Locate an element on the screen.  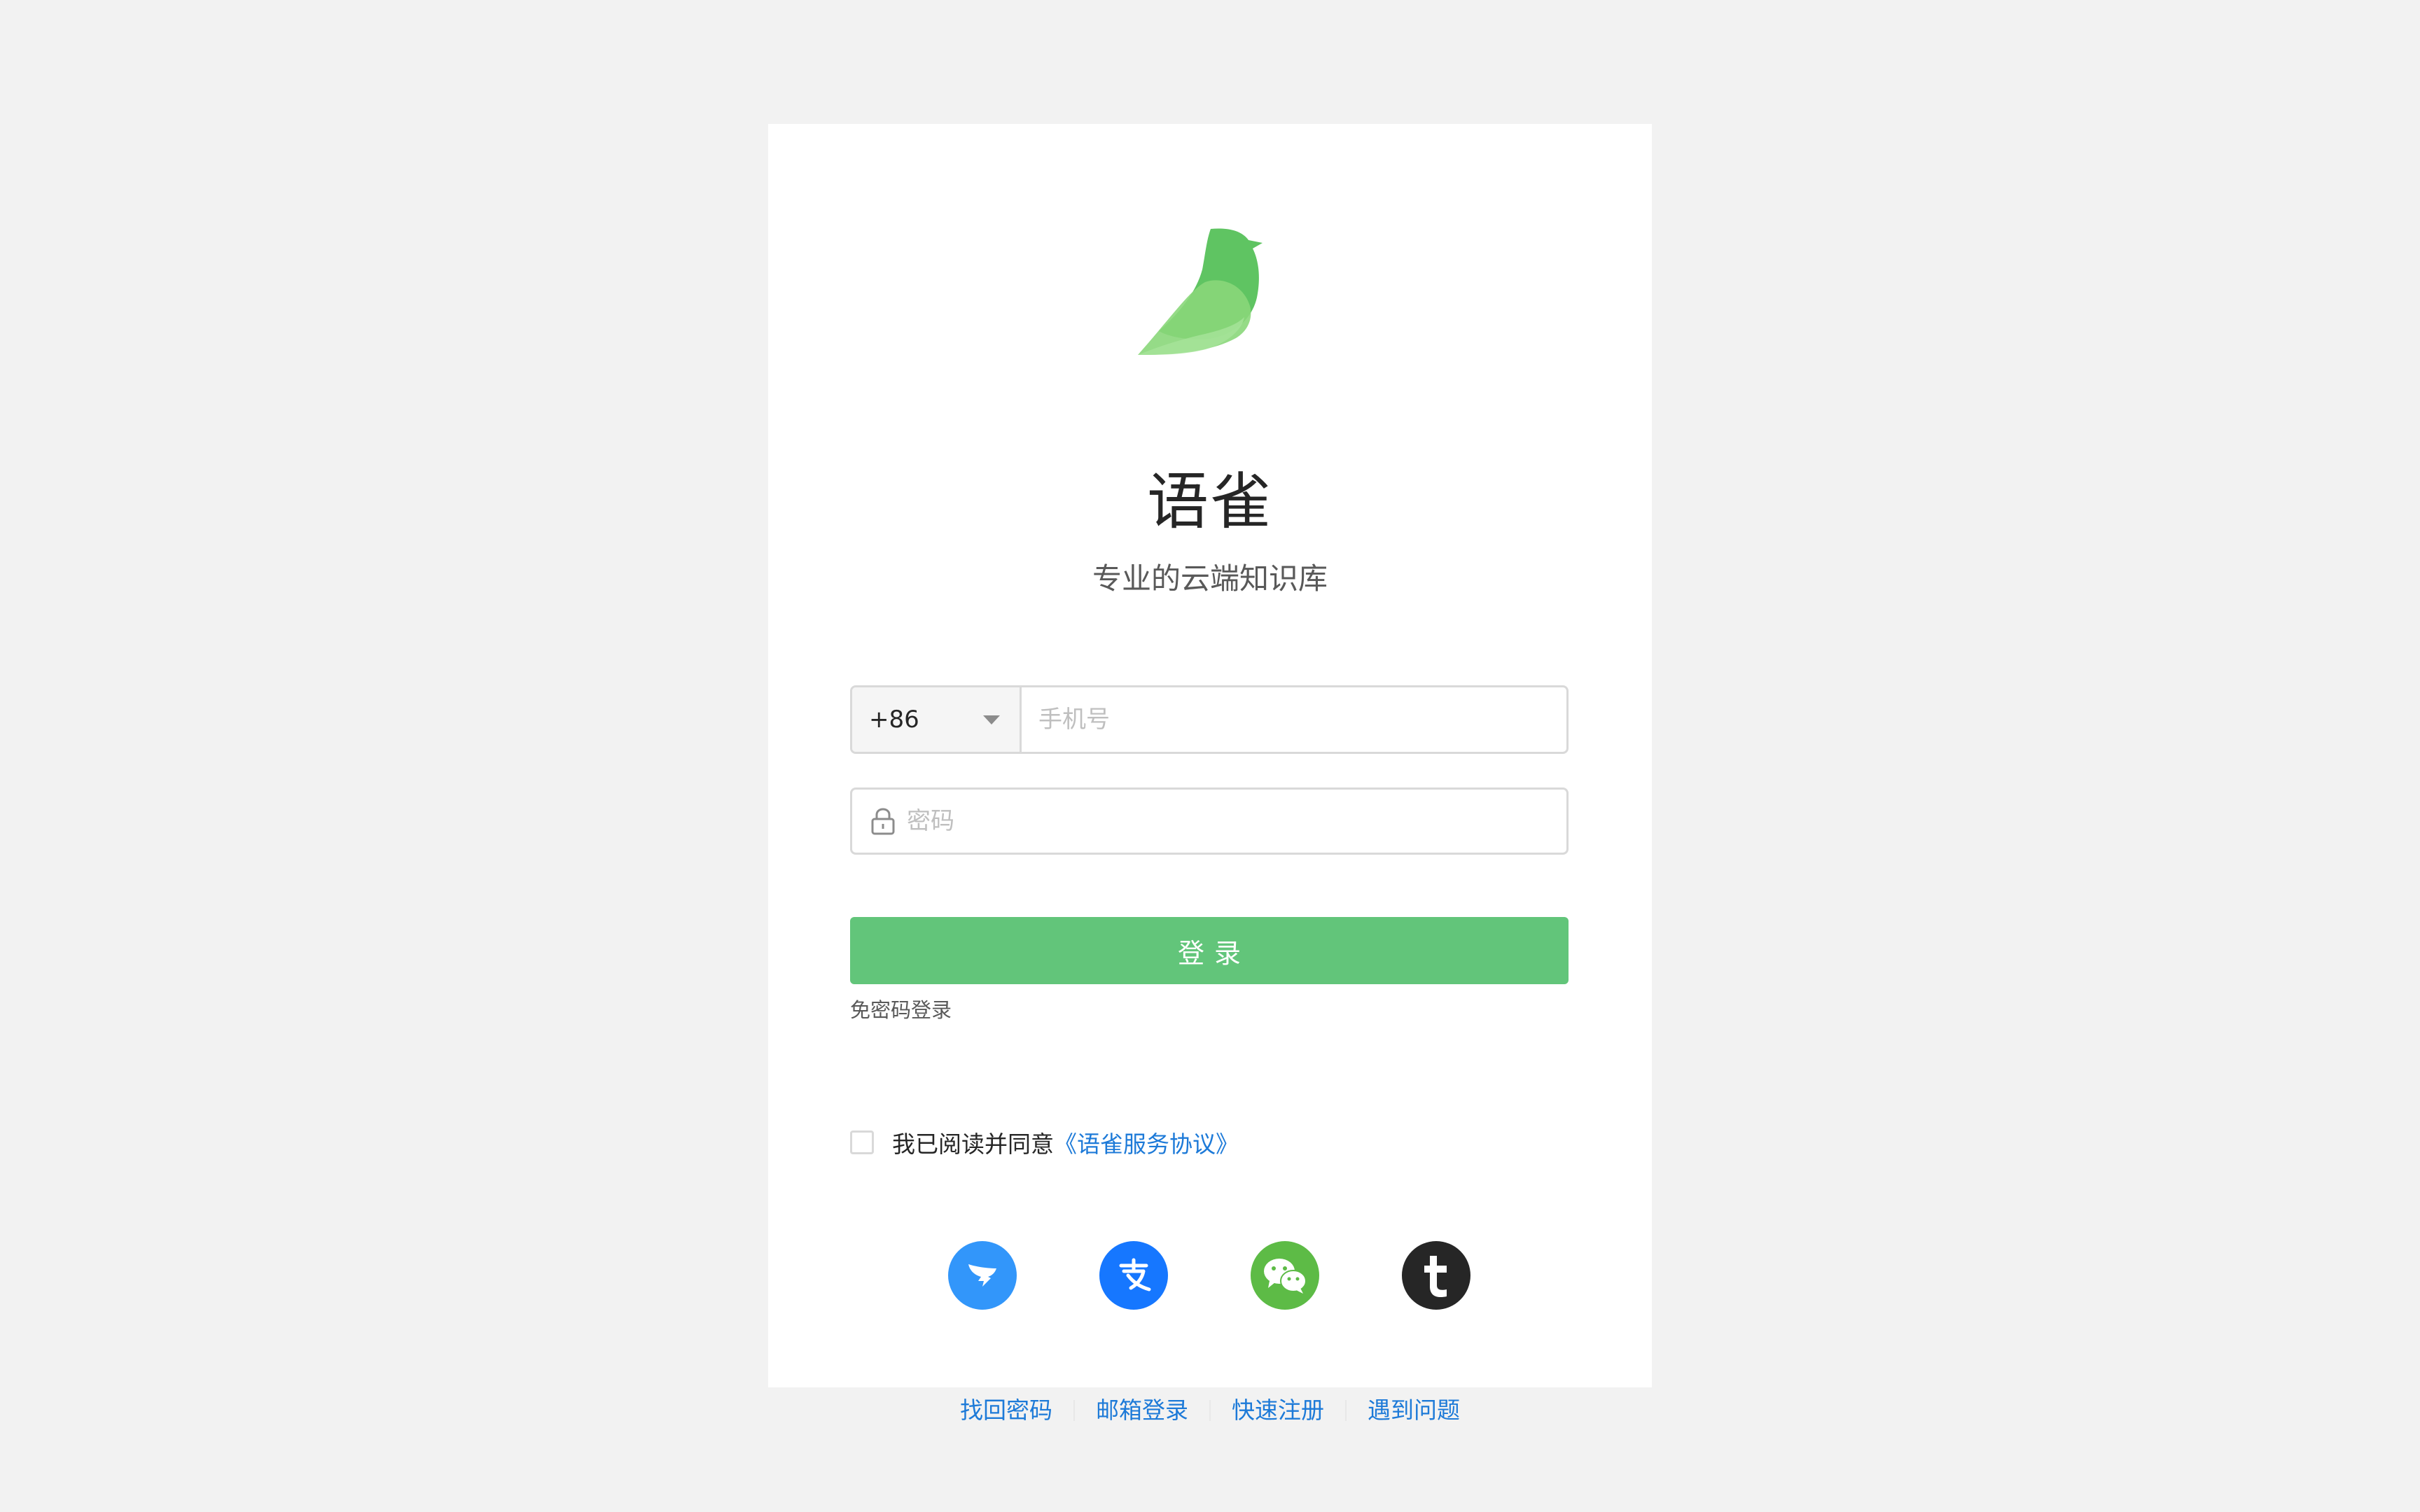
dingtalk-login-button is located at coordinates (982, 1275).